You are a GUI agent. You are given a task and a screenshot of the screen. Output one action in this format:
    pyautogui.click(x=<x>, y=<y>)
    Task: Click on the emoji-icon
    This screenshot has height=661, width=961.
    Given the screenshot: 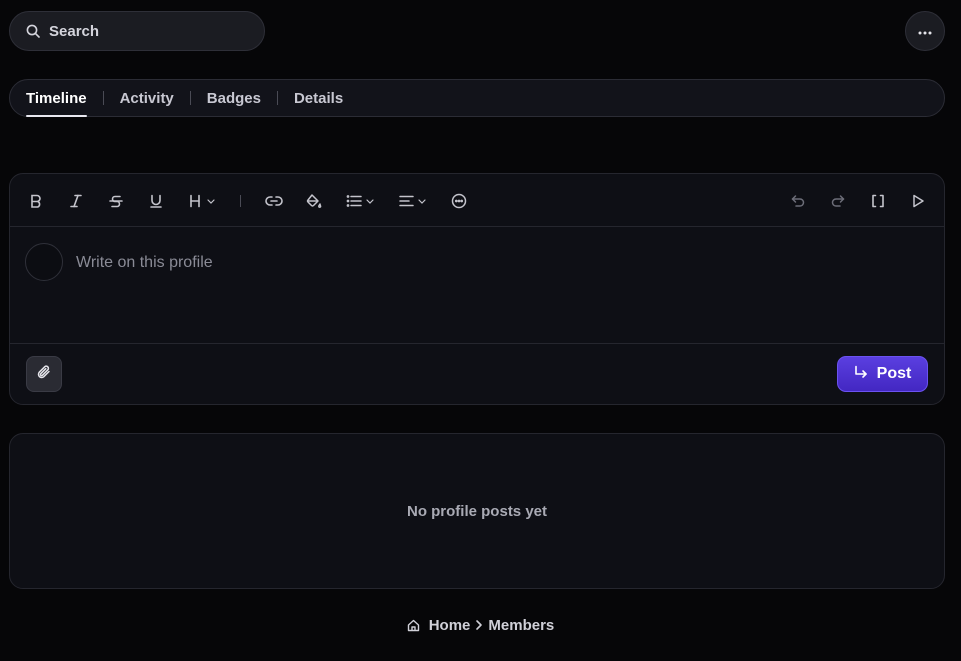 What is the action you would take?
    pyautogui.click(x=459, y=201)
    